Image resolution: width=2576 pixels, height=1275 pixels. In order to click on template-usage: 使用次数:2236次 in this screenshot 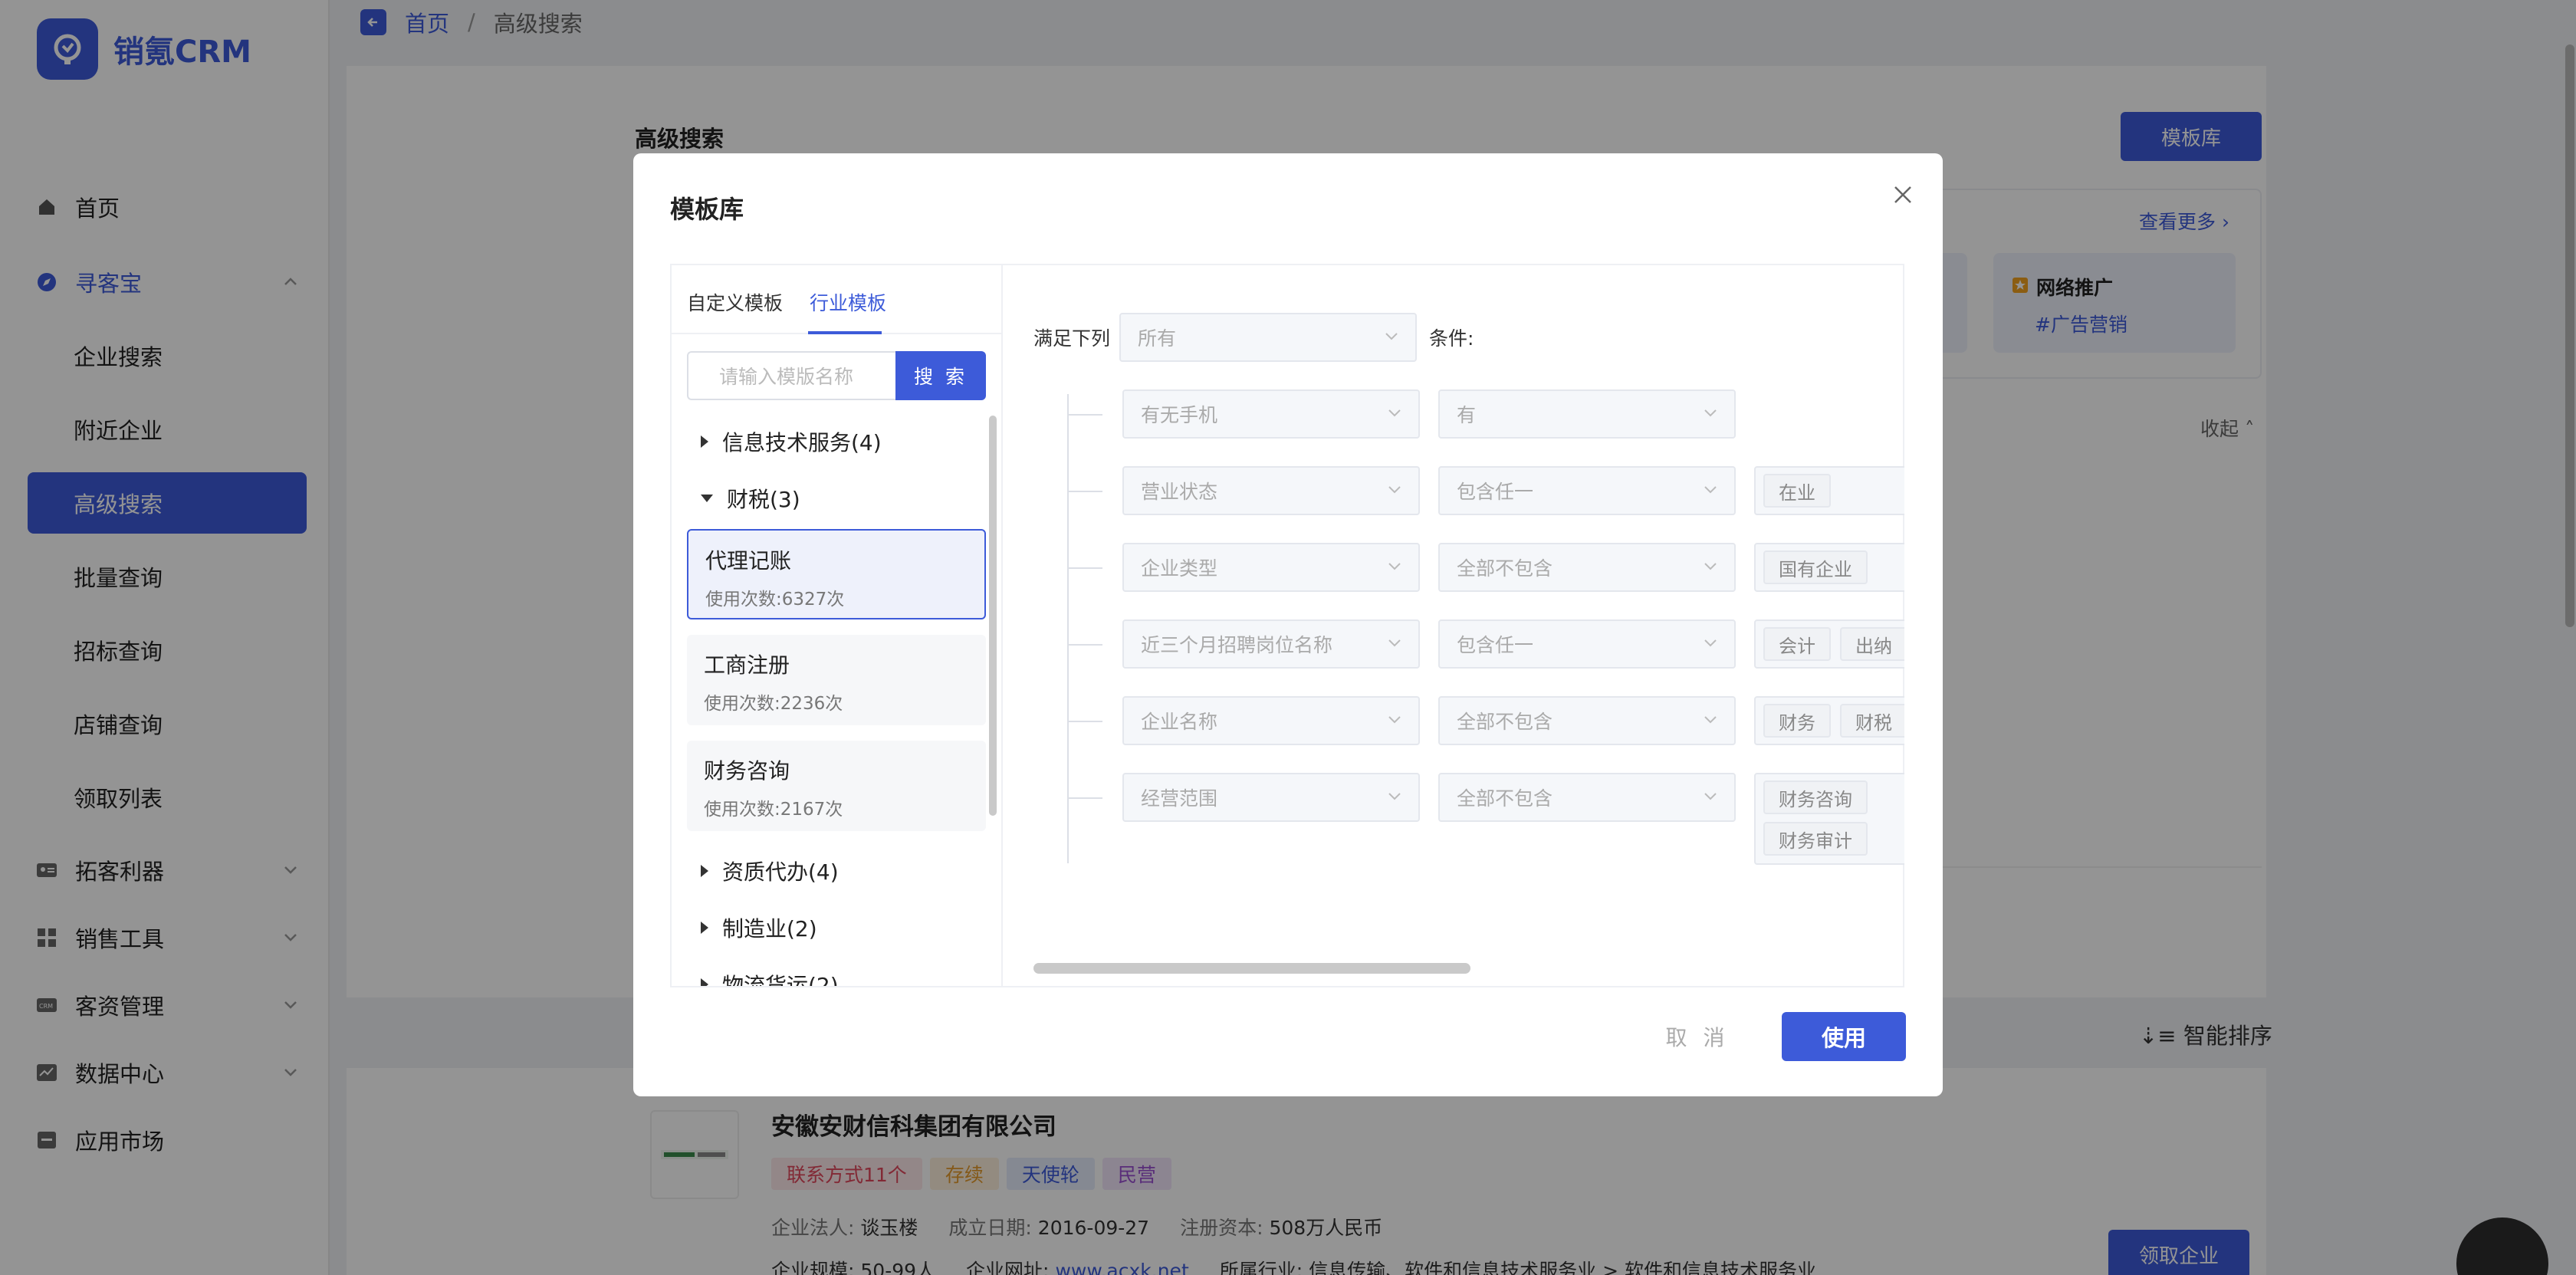, I will do `click(773, 704)`.